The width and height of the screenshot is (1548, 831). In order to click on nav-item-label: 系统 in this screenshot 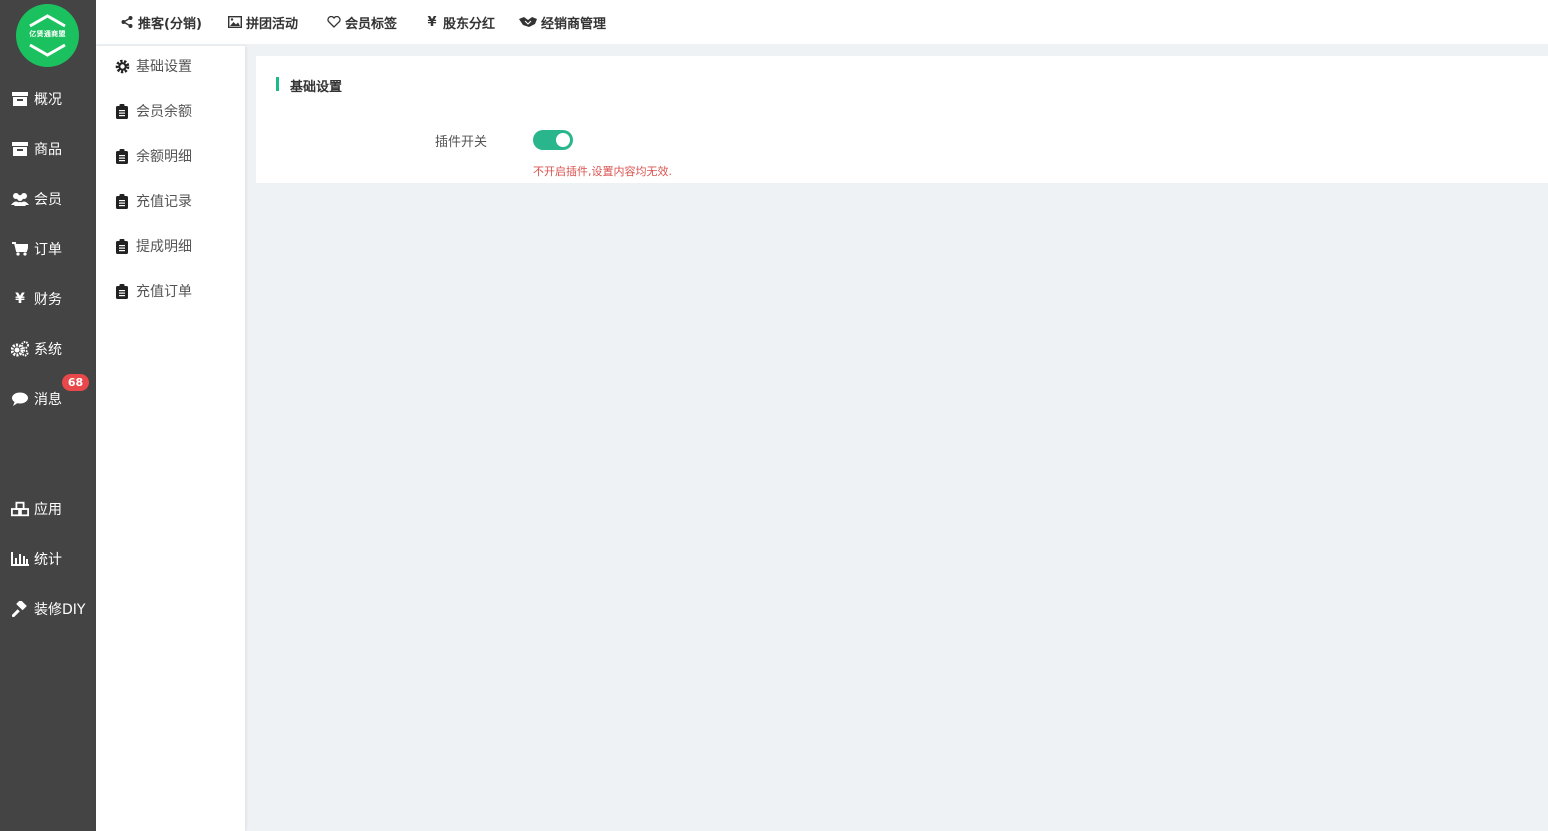, I will do `click(48, 350)`.